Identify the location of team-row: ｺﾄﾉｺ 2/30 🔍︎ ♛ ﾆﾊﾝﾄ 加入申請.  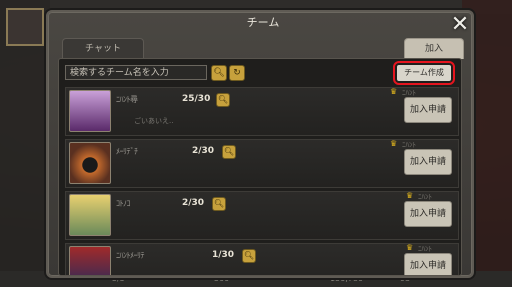
(262, 215).